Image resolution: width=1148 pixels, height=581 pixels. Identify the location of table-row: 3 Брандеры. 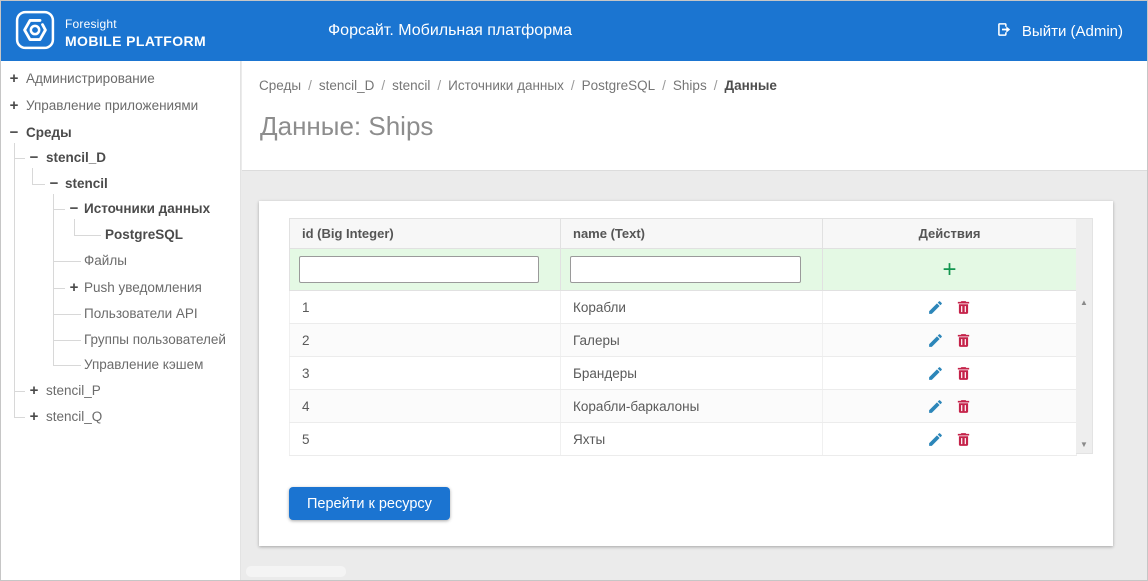
(683, 373).